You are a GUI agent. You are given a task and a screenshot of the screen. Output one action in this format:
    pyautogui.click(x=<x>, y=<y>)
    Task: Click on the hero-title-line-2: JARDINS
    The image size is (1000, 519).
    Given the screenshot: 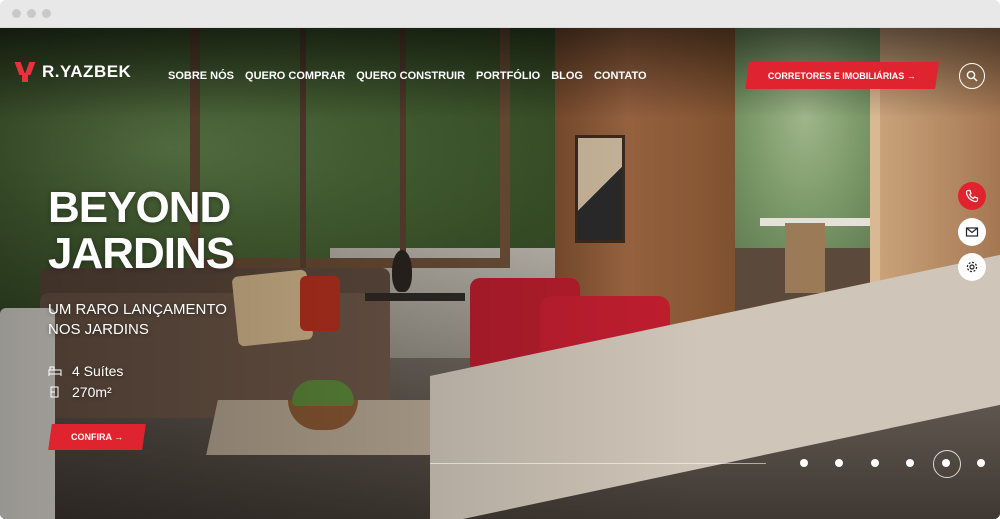 What is the action you would take?
    pyautogui.click(x=141, y=253)
    